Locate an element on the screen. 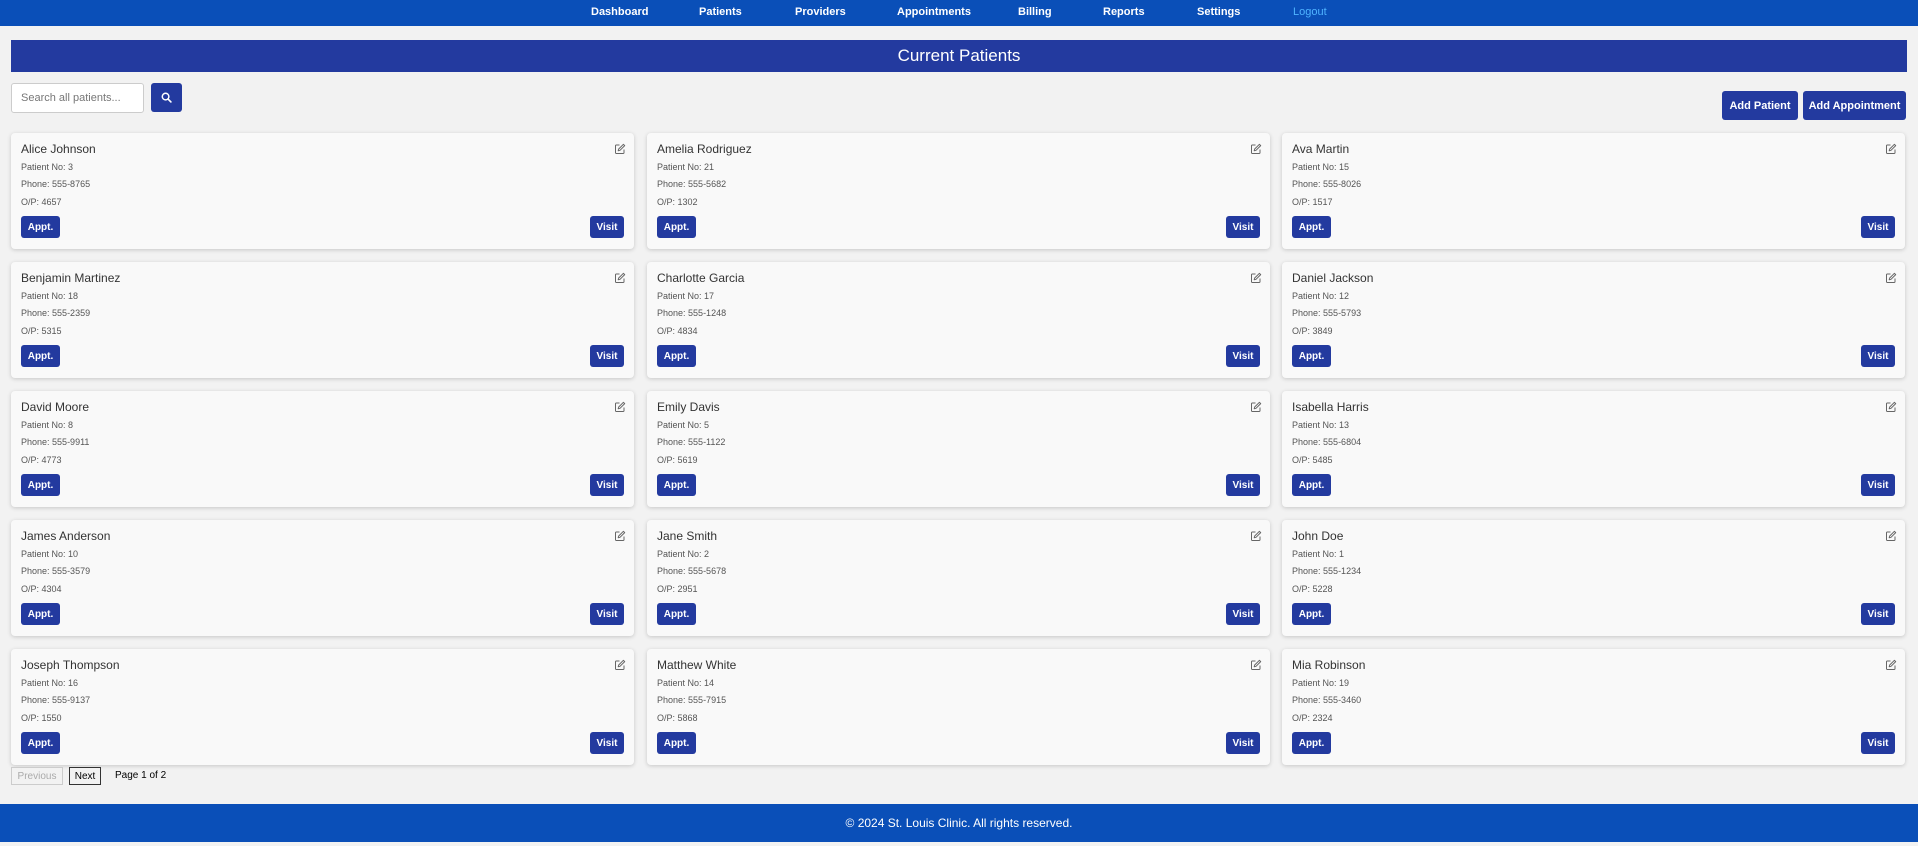  patient-number-value: 1 is located at coordinates (1342, 554).